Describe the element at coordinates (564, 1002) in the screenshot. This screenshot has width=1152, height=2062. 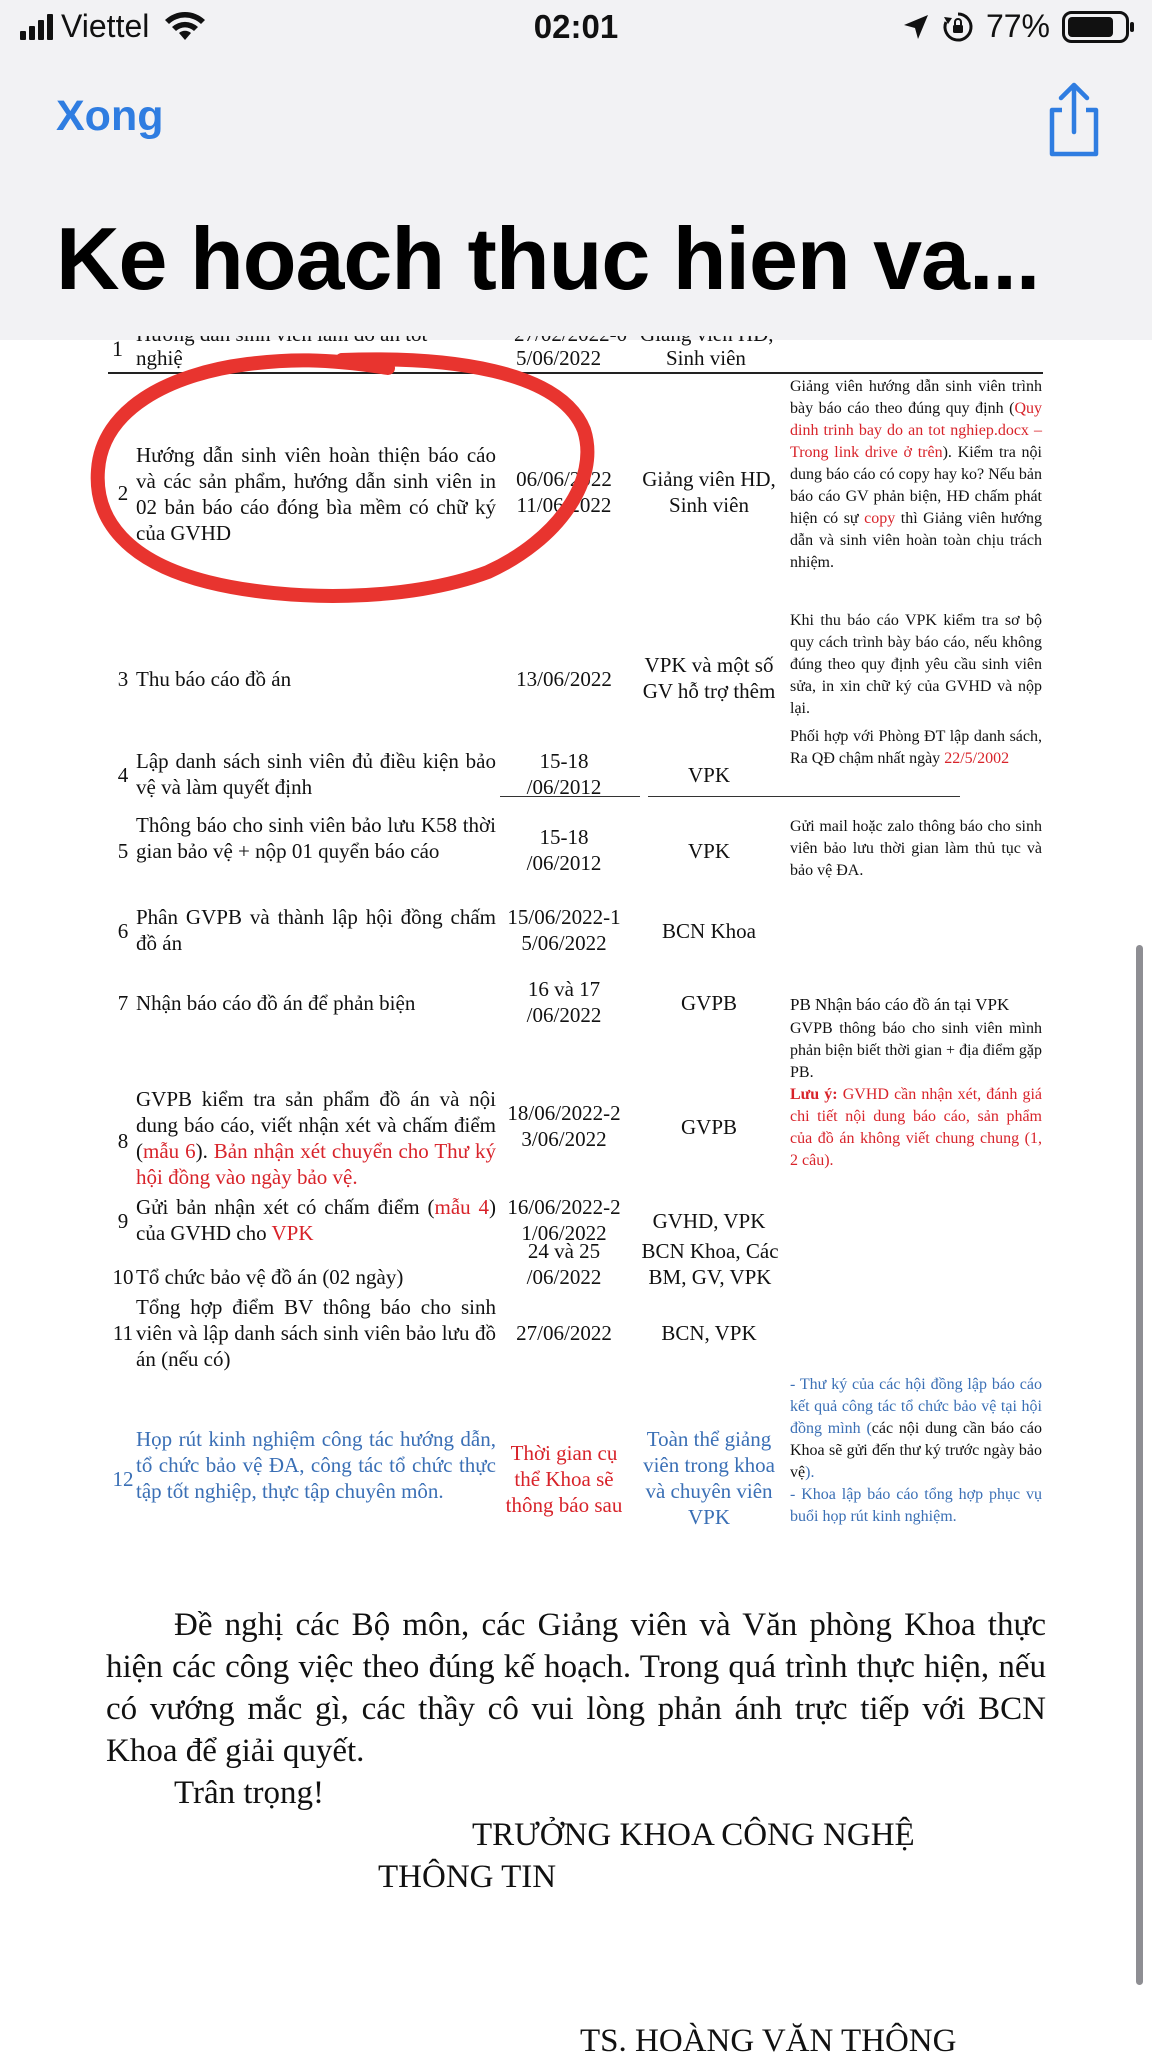
I see `date-text: 16 và 17 /06/2022` at that location.